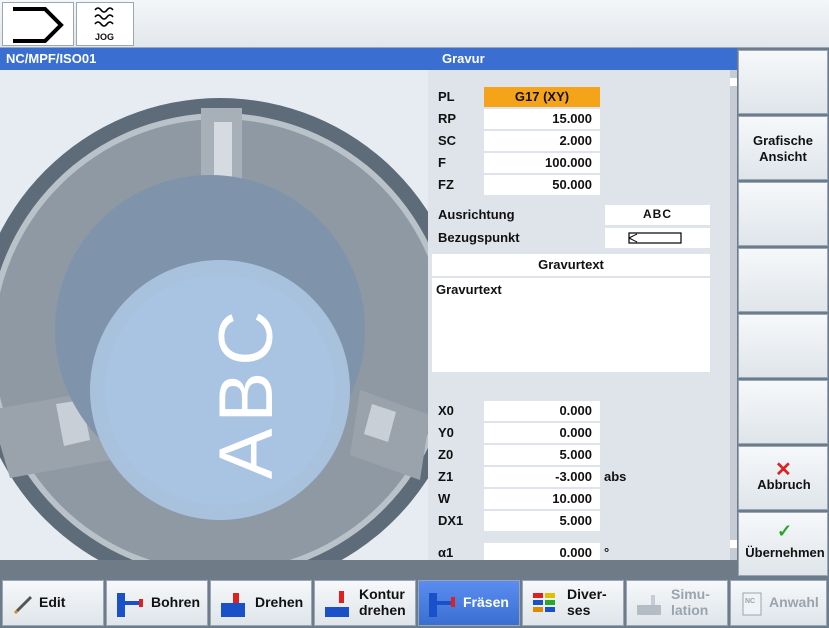  What do you see at coordinates (542, 141) in the screenshot?
I see `param-input: 2.000` at bounding box center [542, 141].